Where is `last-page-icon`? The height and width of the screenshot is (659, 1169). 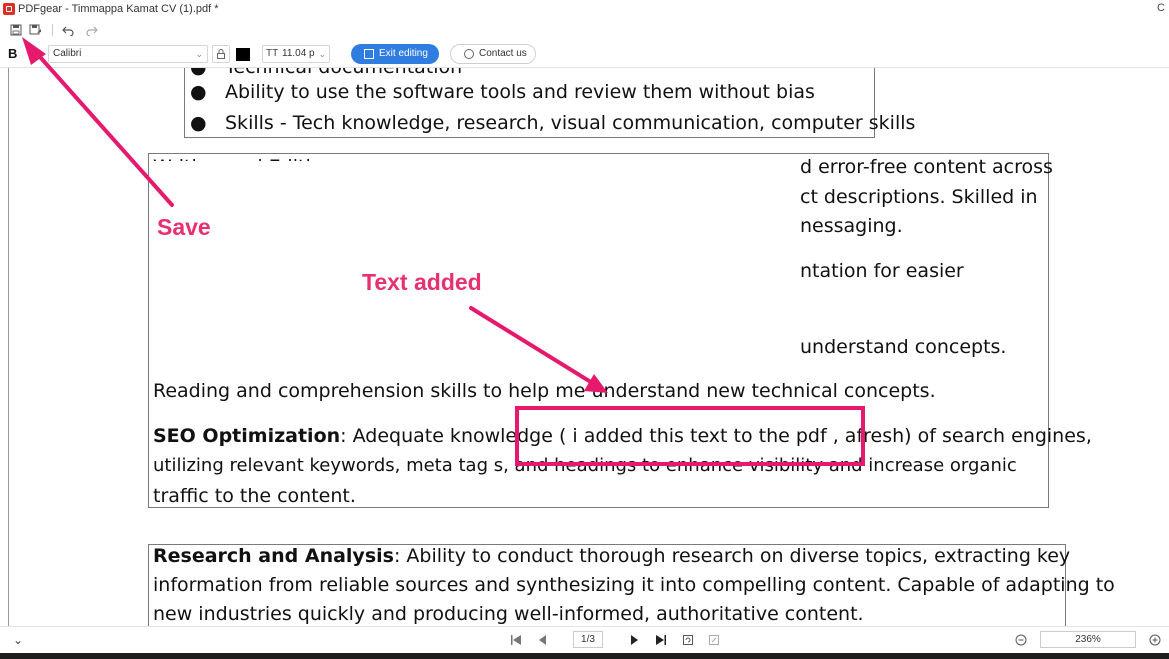 last-page-icon is located at coordinates (661, 640).